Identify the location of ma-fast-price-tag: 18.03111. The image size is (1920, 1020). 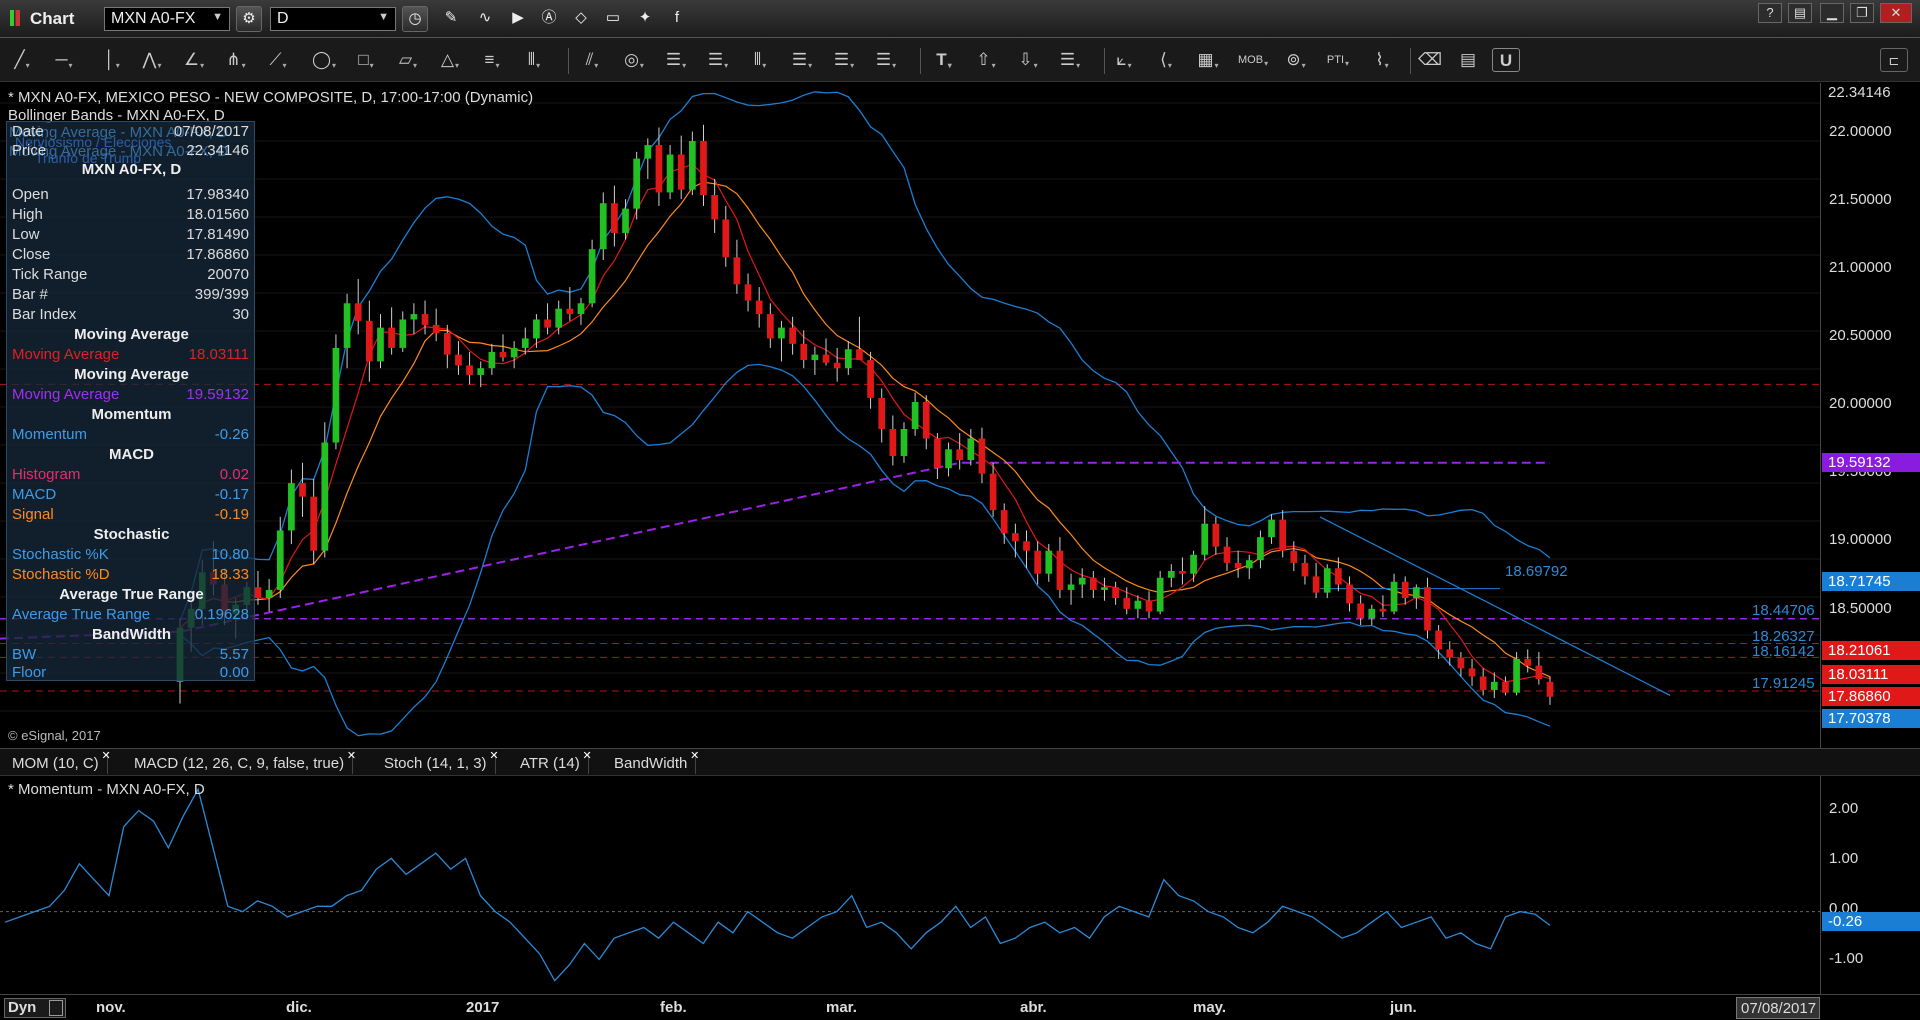
(1871, 674).